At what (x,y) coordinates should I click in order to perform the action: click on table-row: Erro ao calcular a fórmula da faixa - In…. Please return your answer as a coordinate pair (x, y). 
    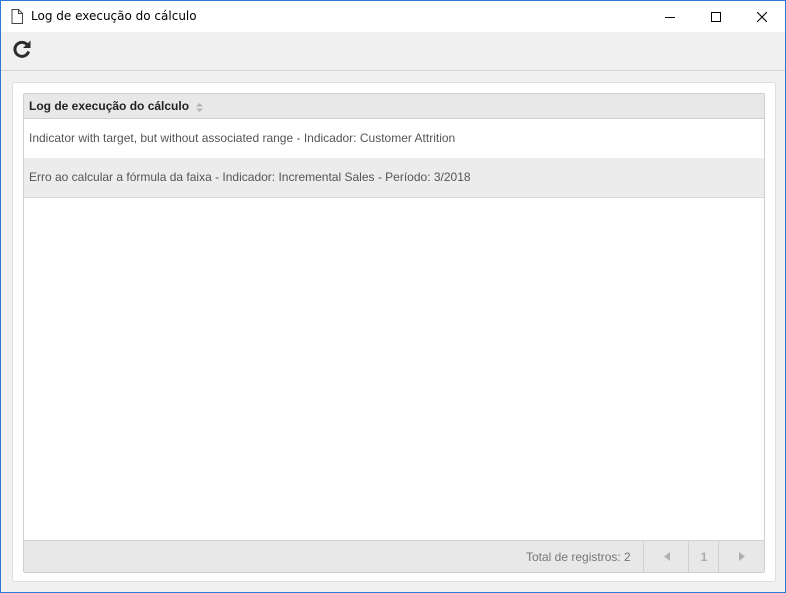
    Looking at the image, I should click on (394, 178).